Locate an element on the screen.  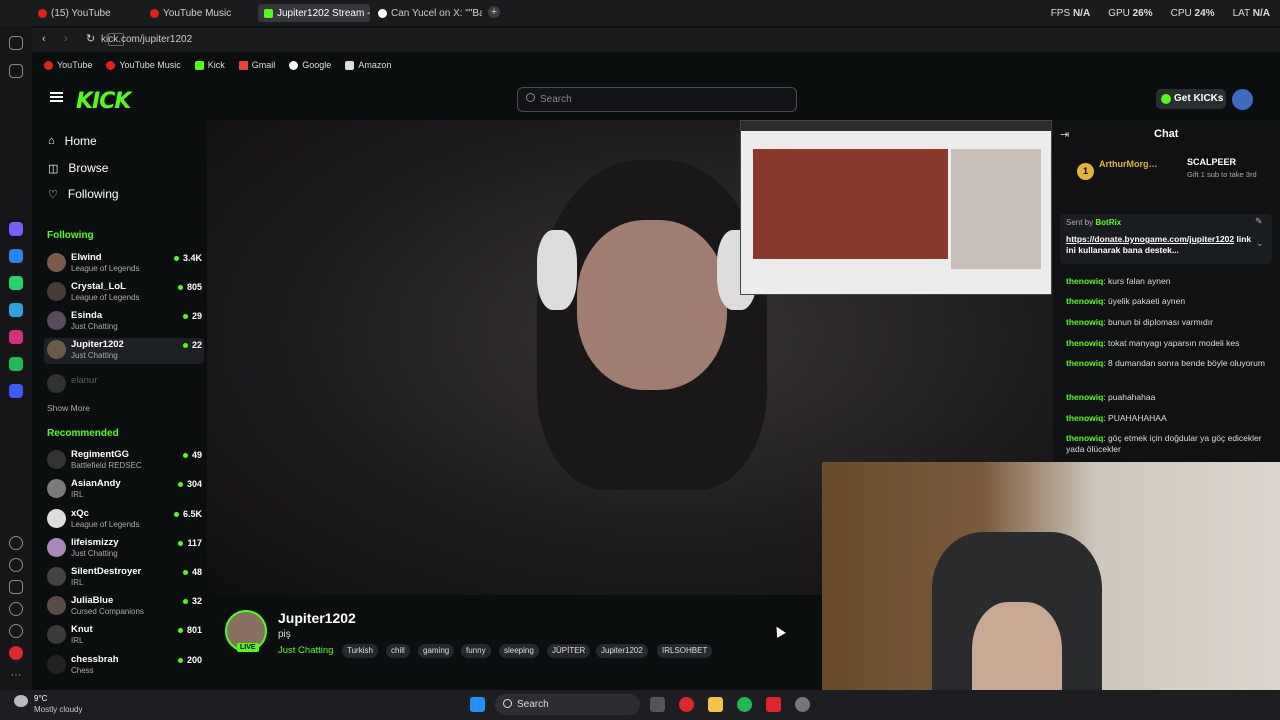
bookmark-label: Kick is located at coordinates (216, 65).